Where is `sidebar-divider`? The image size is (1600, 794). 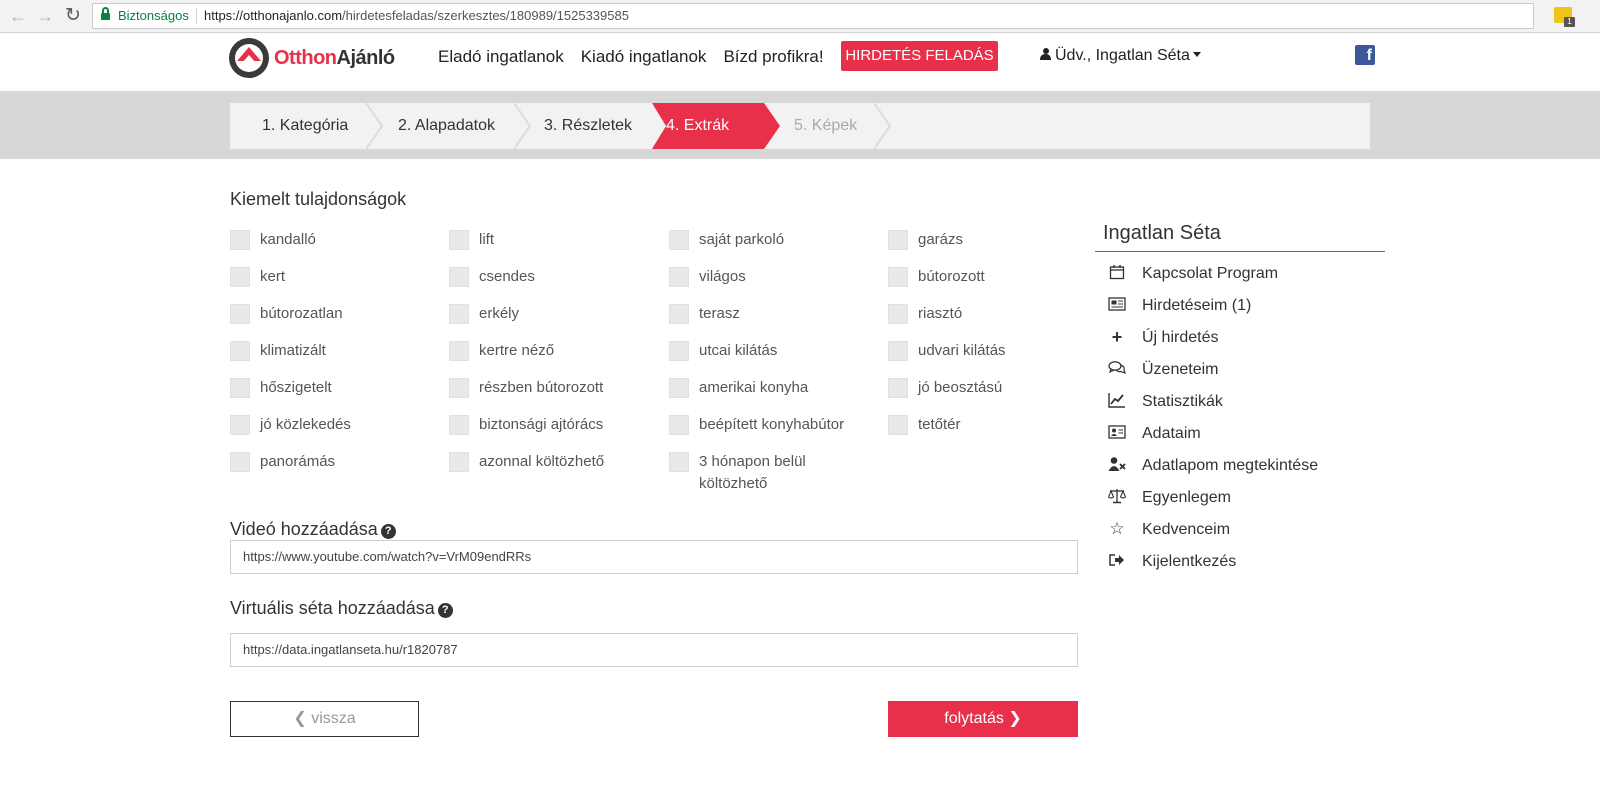
sidebar-divider is located at coordinates (1240, 251).